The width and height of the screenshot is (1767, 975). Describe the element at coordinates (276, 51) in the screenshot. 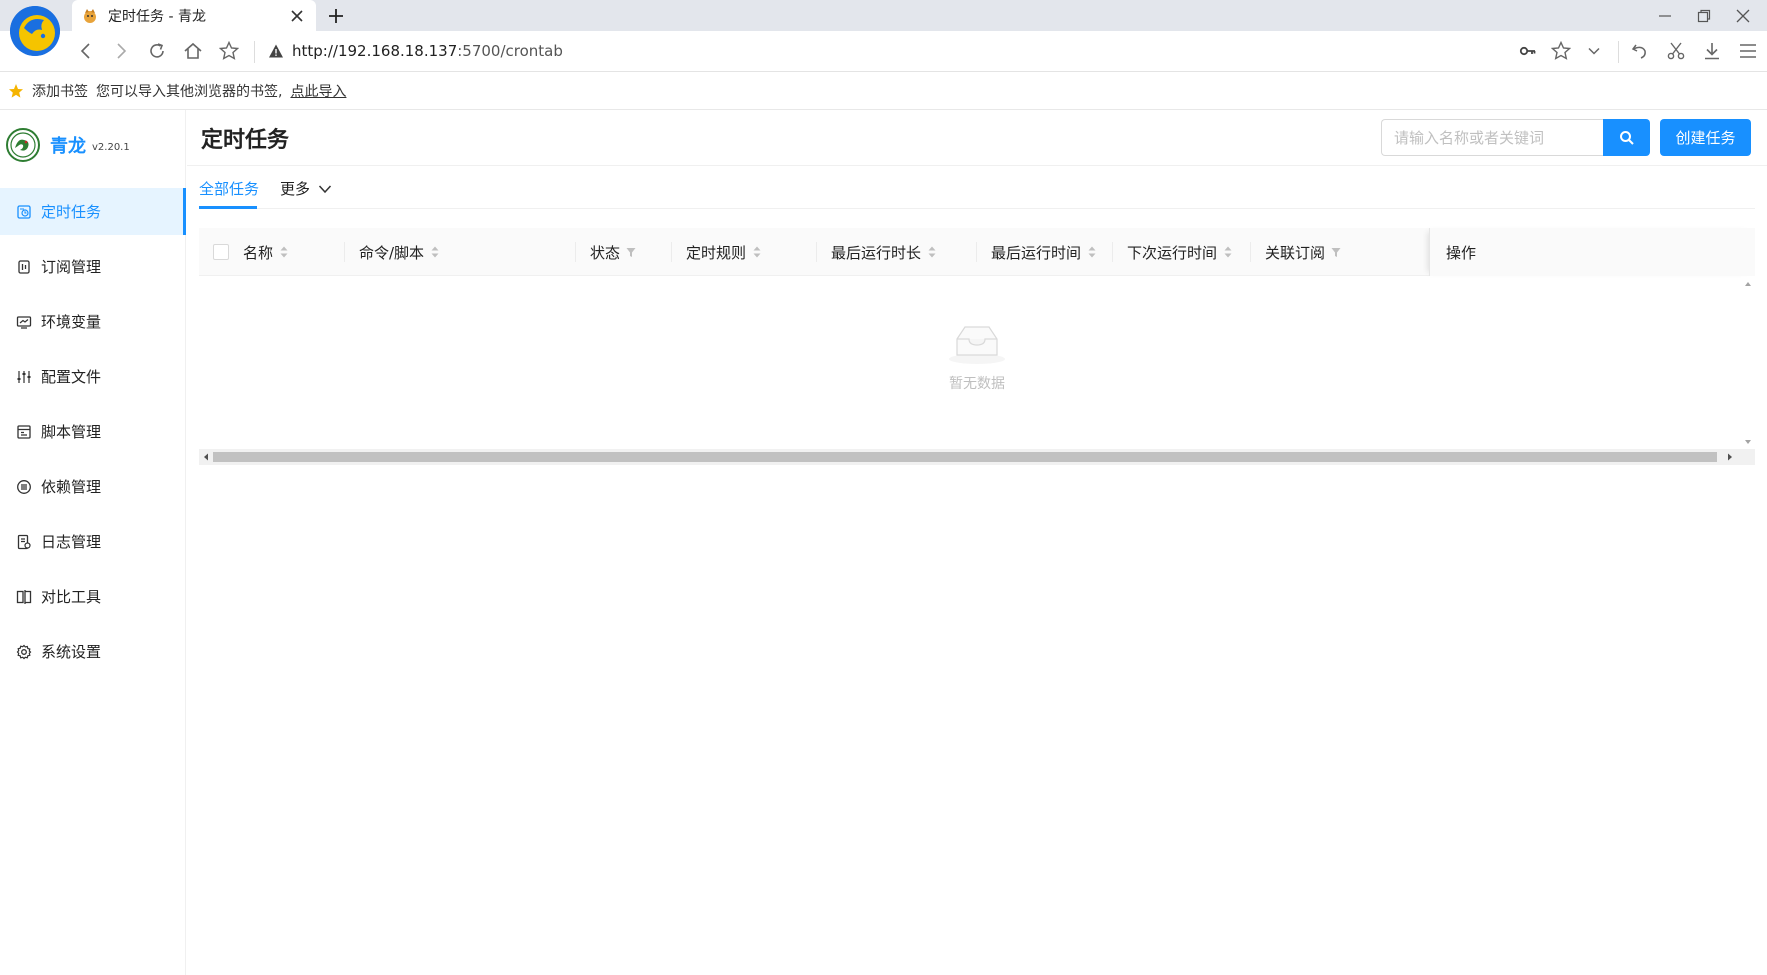

I see `not-secure-icon` at that location.